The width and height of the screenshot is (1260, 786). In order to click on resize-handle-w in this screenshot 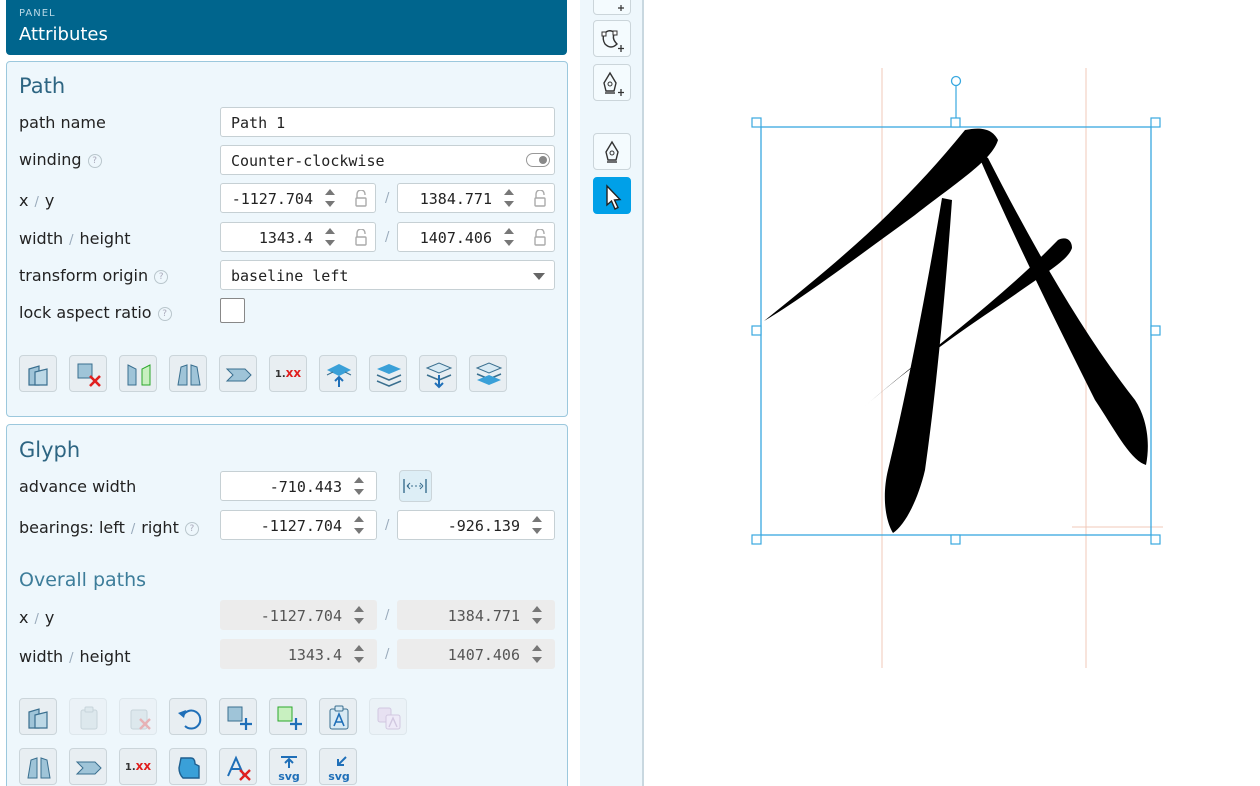, I will do `click(756, 330)`.